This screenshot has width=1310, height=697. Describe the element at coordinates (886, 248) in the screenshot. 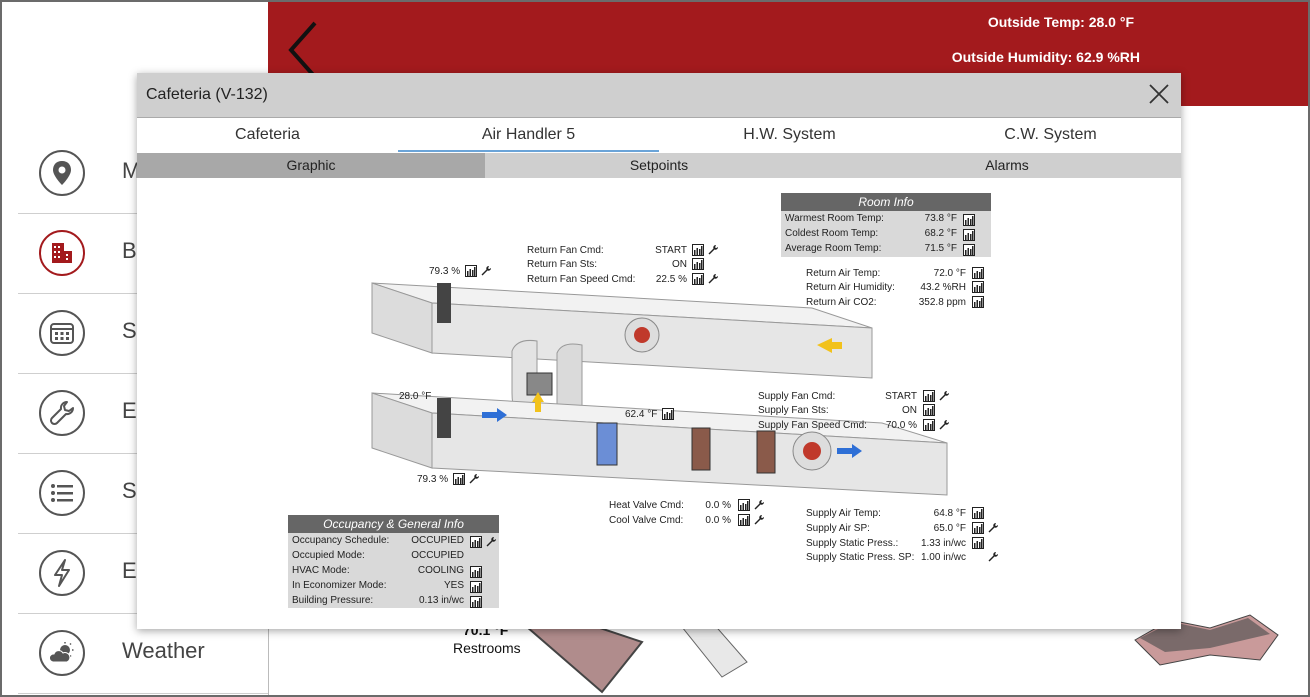

I see `average-room-temp: Average Room Temp: 71.5 °F` at that location.